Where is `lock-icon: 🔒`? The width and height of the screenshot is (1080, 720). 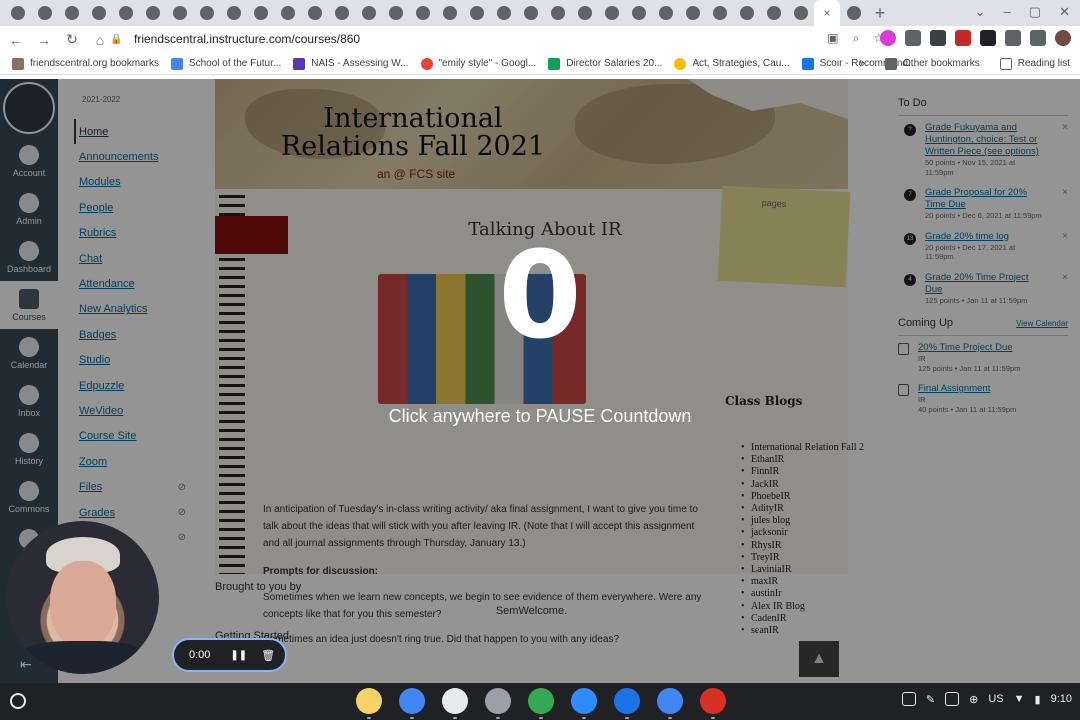
lock-icon: 🔒 is located at coordinates (116, 39).